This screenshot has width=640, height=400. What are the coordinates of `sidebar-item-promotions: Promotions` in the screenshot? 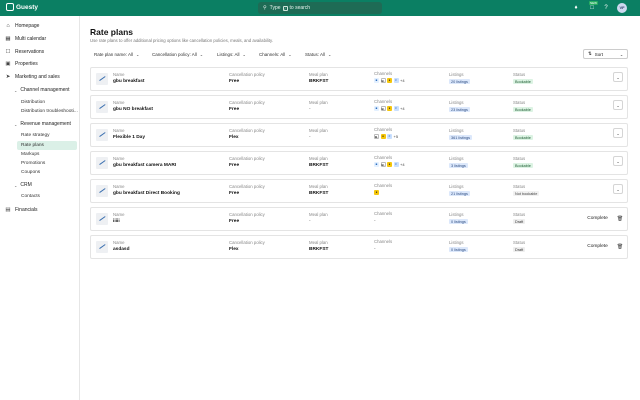 It's located at (33, 163).